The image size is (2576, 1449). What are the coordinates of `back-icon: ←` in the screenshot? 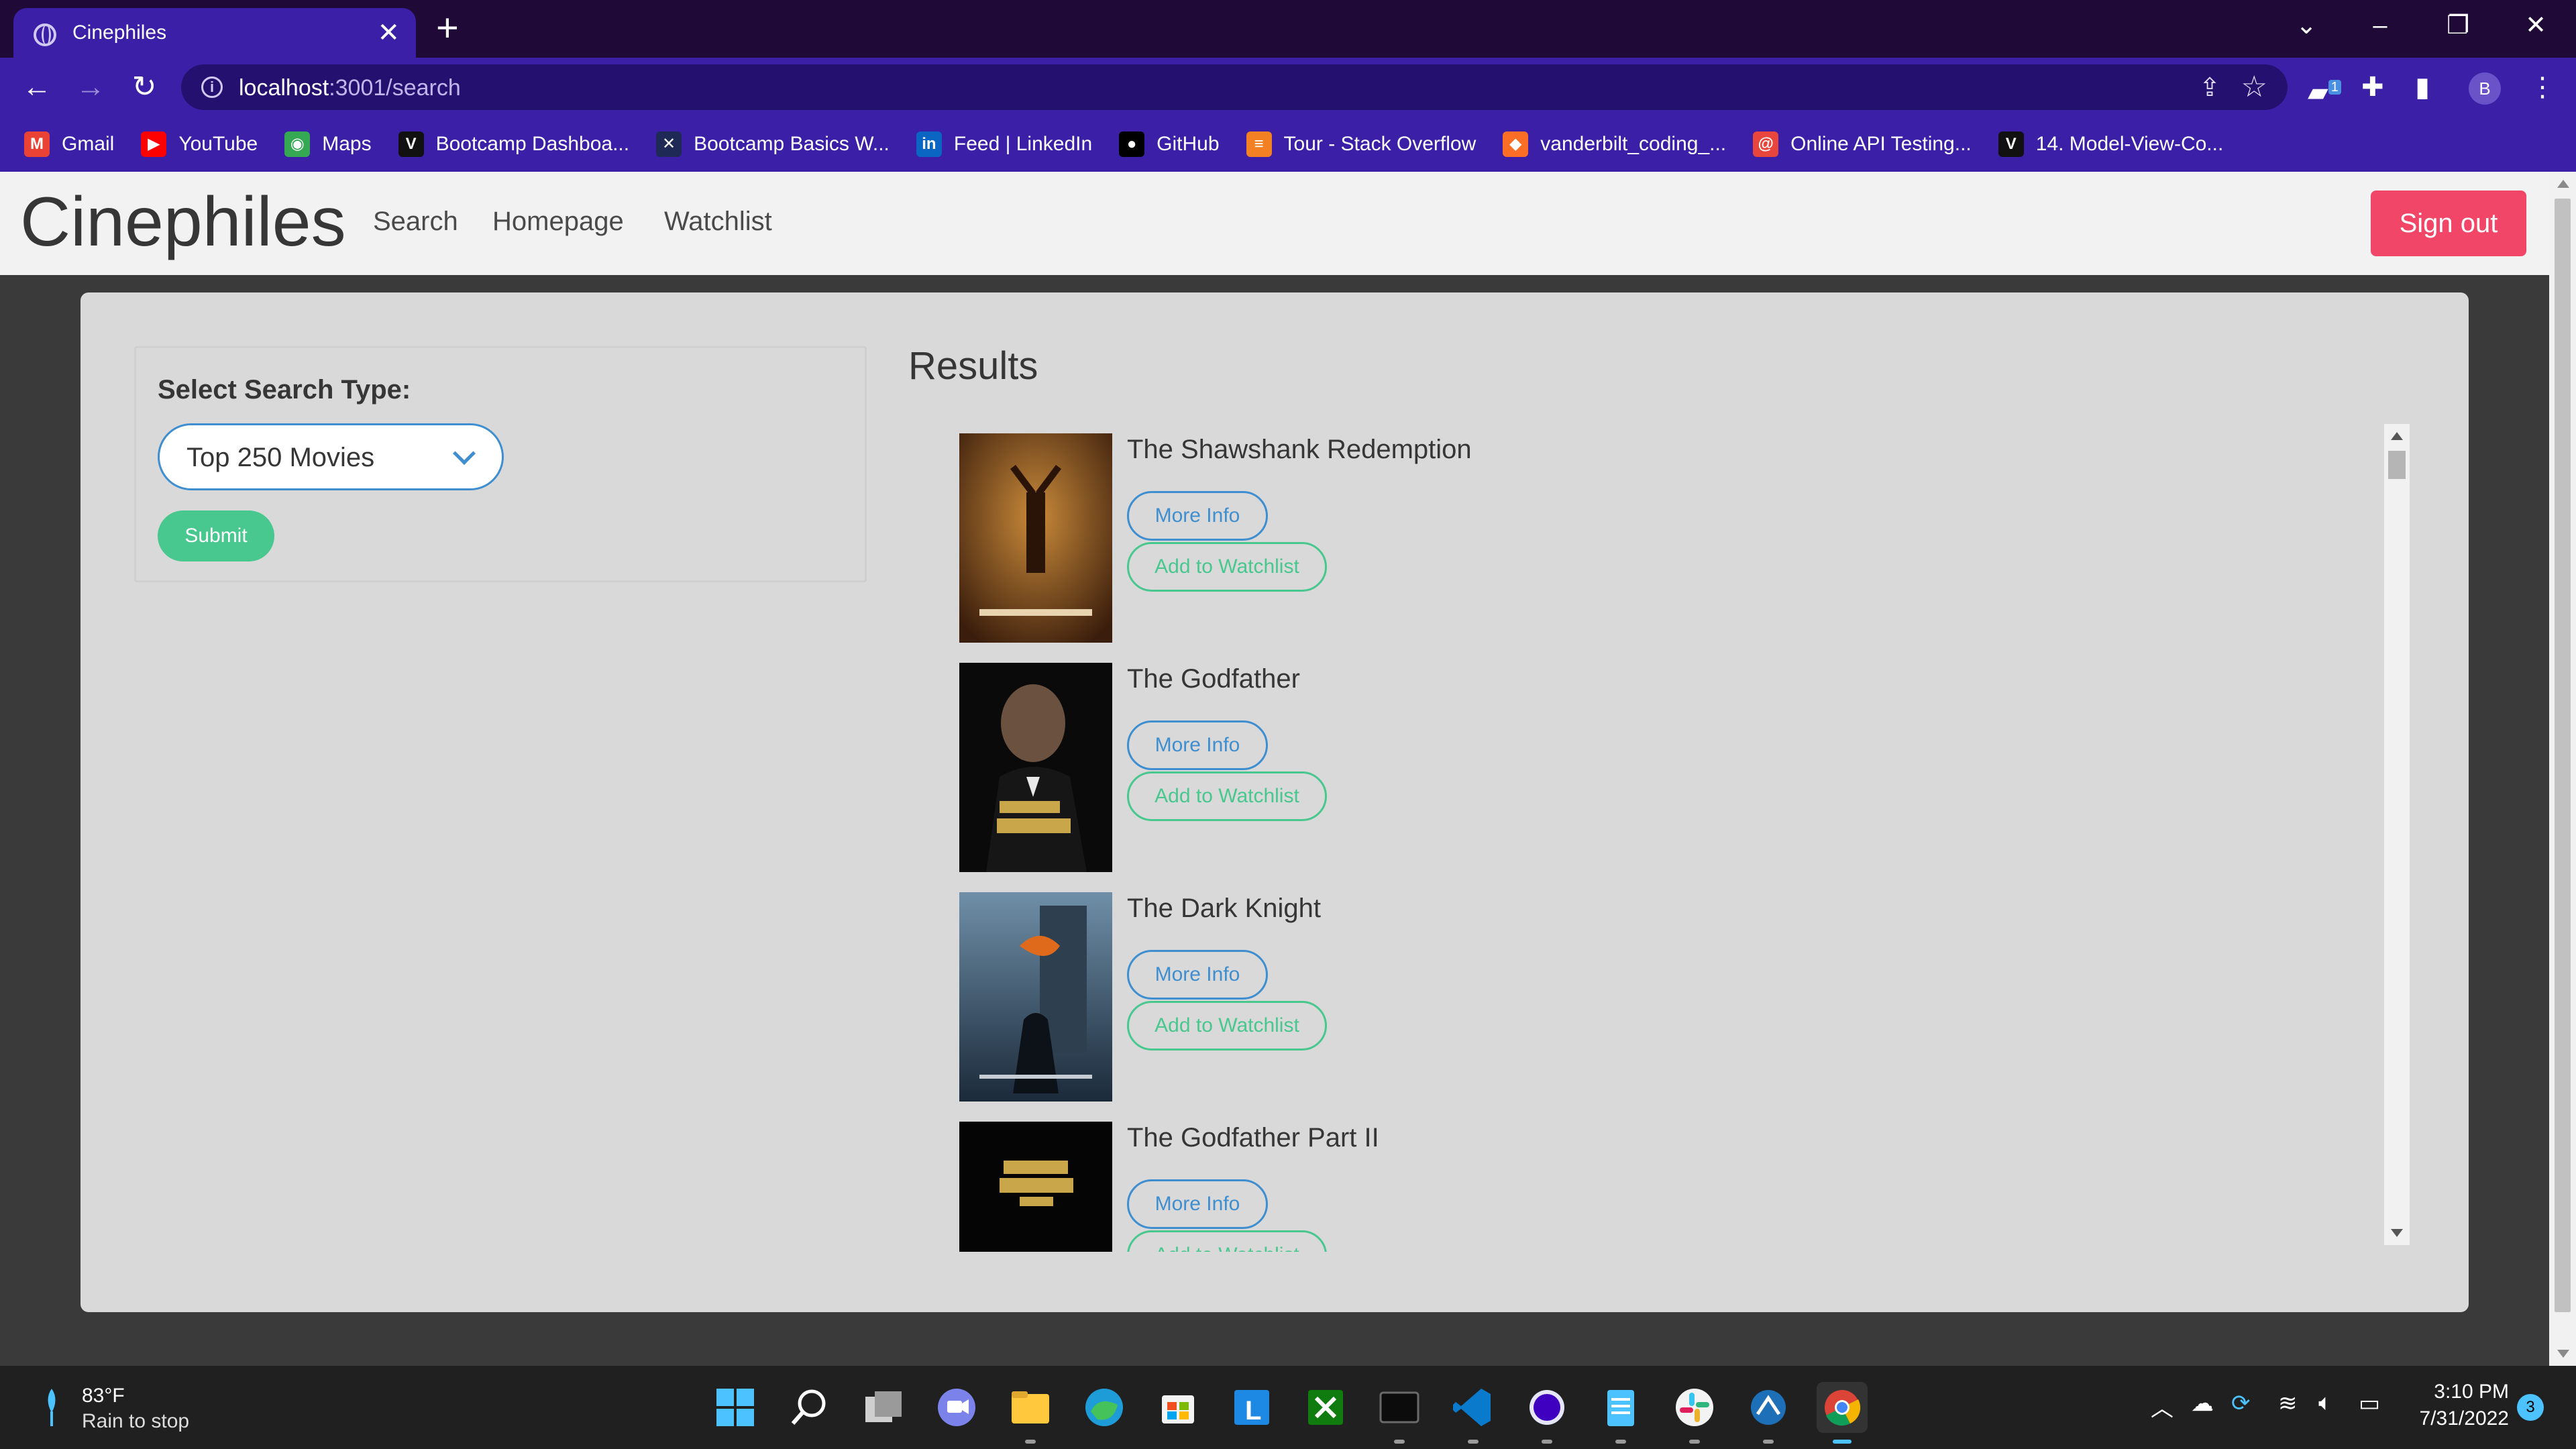 It's located at (36, 87).